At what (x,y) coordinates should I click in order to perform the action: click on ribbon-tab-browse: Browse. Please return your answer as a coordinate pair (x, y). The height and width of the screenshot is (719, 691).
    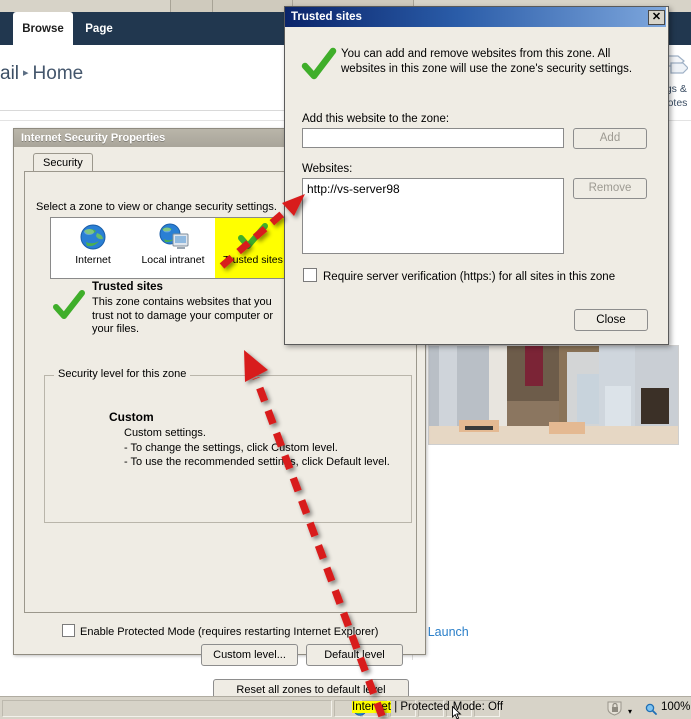
    Looking at the image, I should click on (43, 28).